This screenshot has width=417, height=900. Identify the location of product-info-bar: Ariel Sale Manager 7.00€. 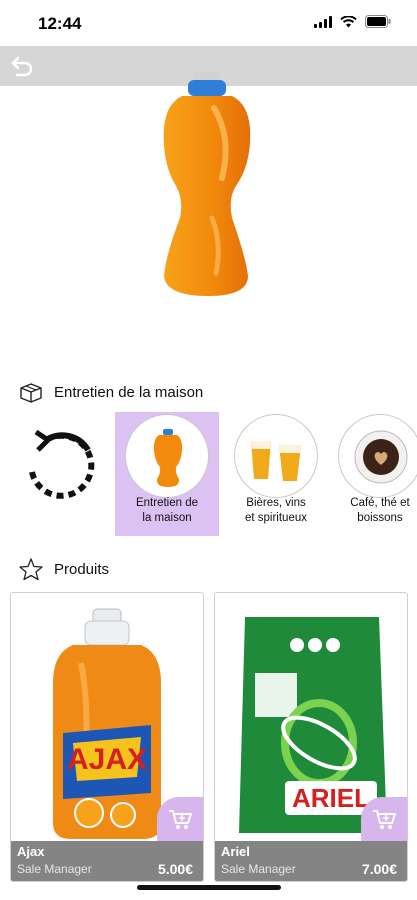
(311, 861).